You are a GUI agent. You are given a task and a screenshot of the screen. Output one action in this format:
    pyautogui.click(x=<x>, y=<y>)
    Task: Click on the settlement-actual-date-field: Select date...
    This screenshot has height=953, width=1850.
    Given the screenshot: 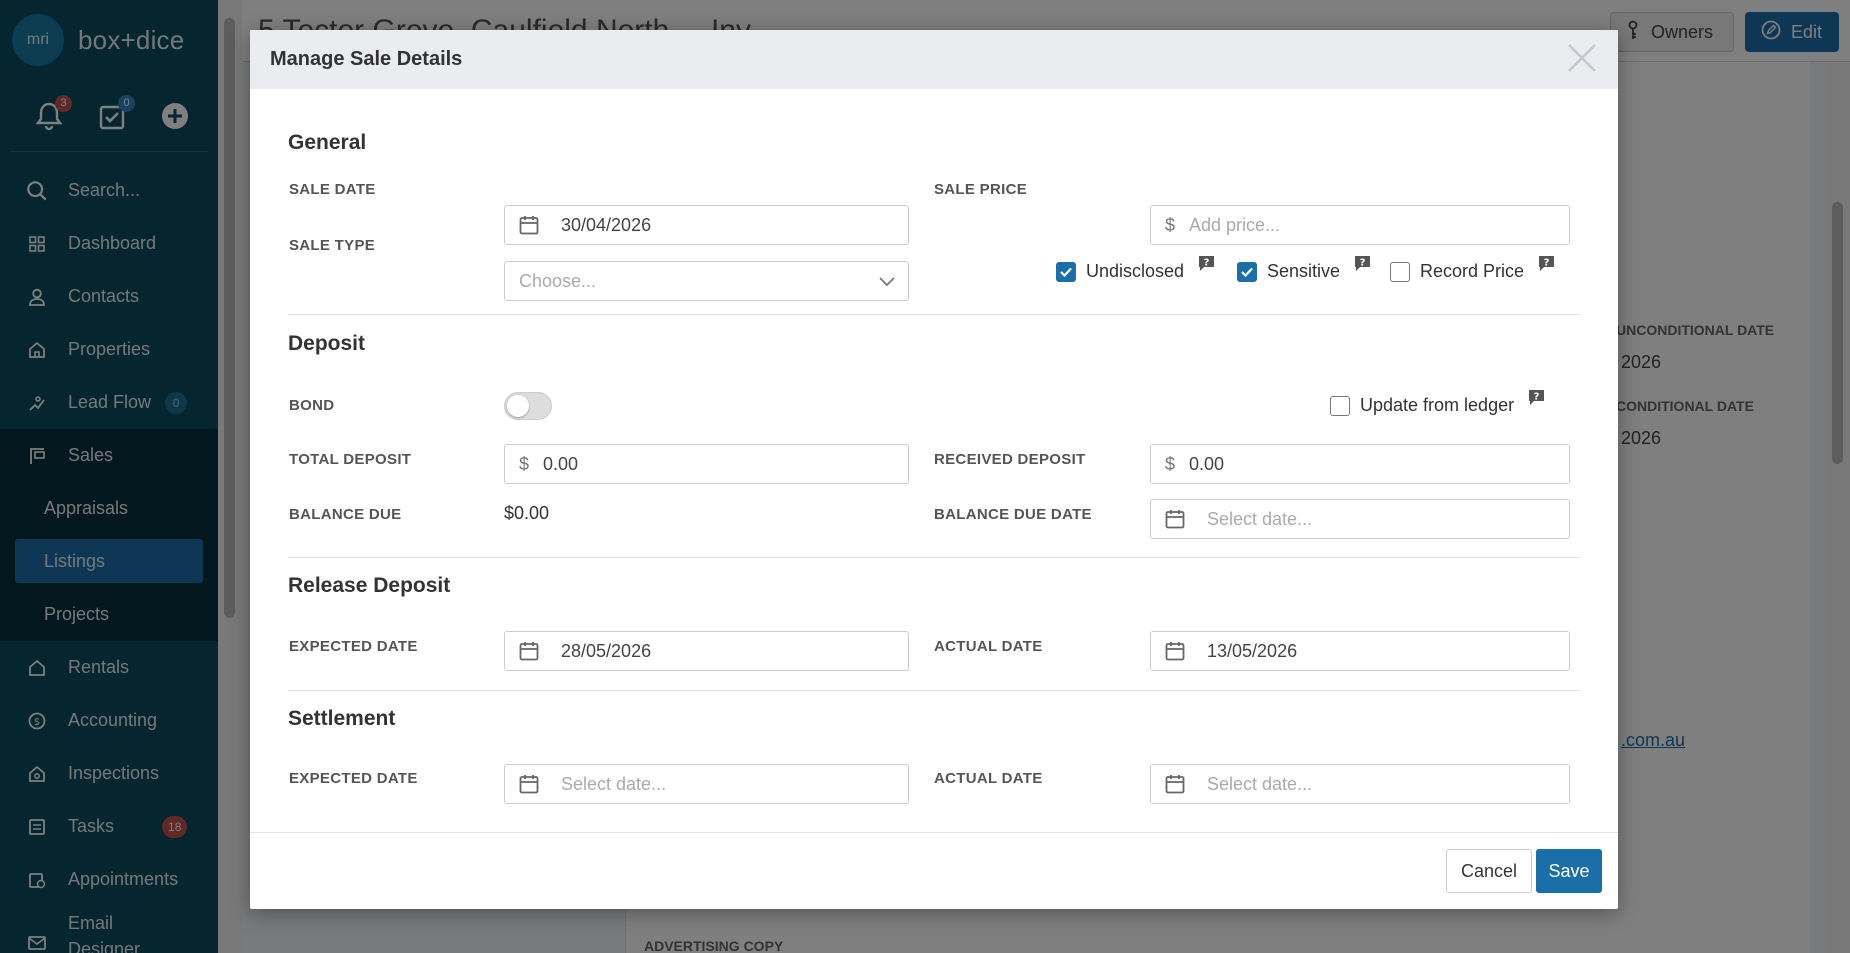 What is the action you would take?
    pyautogui.click(x=1360, y=784)
    